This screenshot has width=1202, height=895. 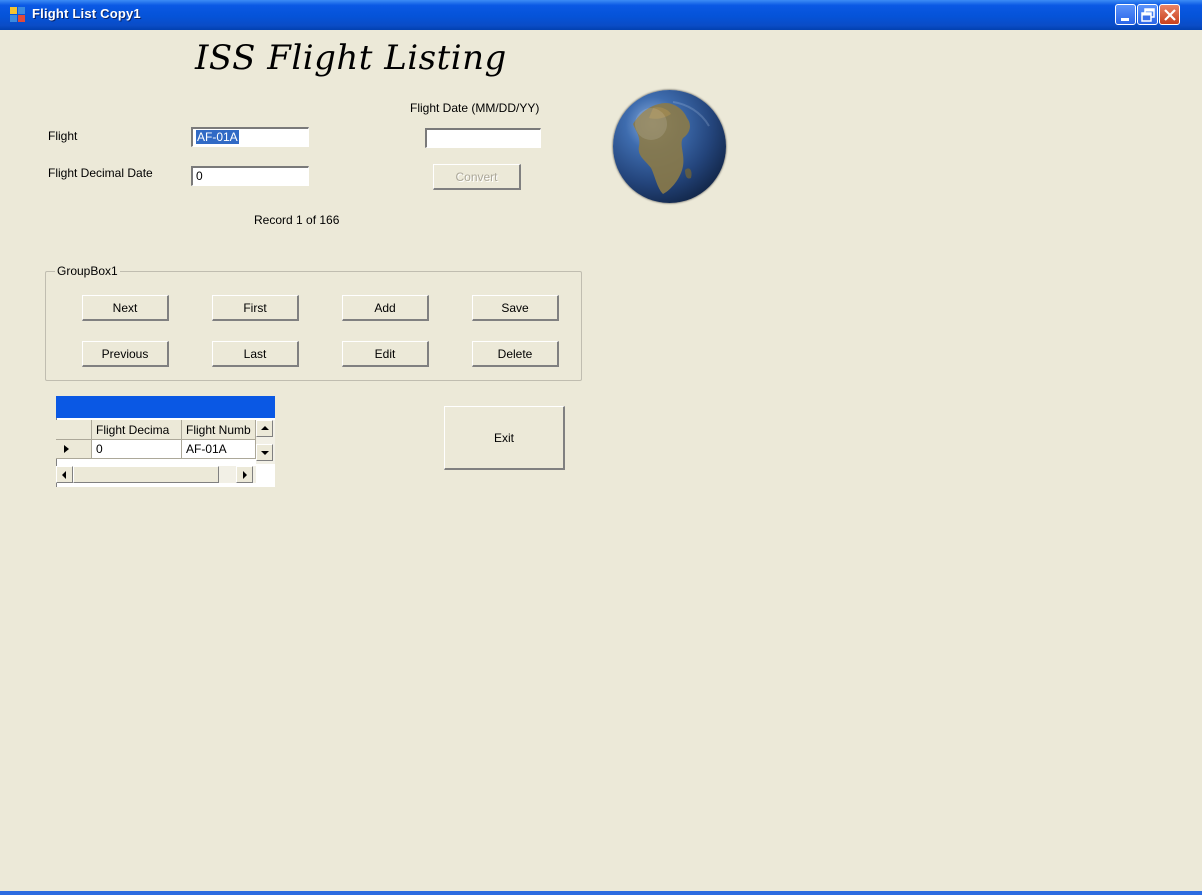 What do you see at coordinates (255, 354) in the screenshot?
I see `last-button: Last` at bounding box center [255, 354].